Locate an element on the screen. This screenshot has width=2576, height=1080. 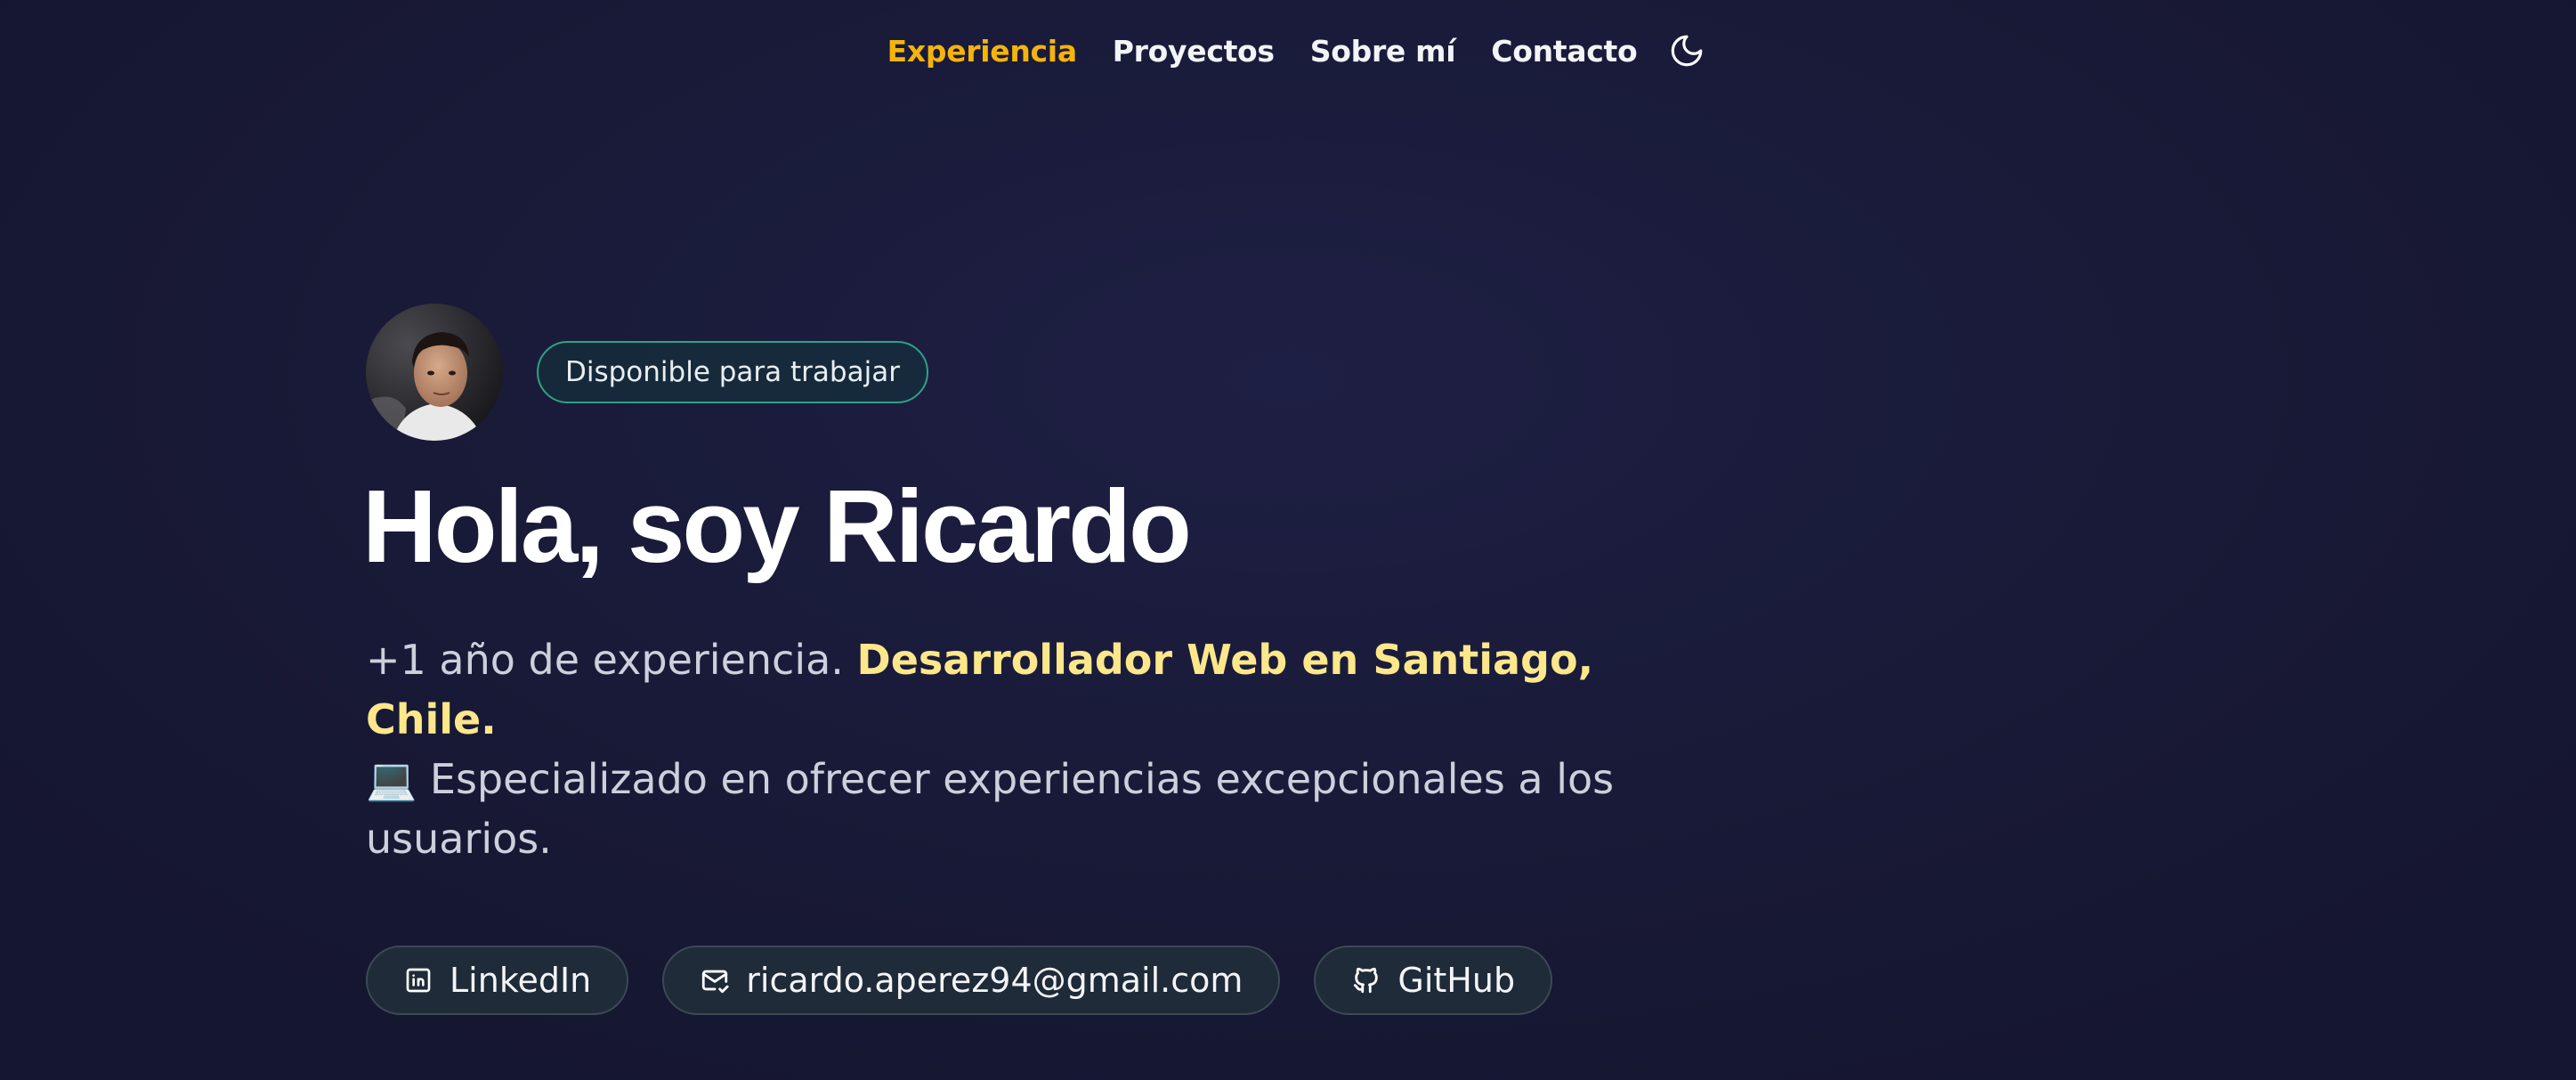
github-label: GitHub is located at coordinates (1456, 981).